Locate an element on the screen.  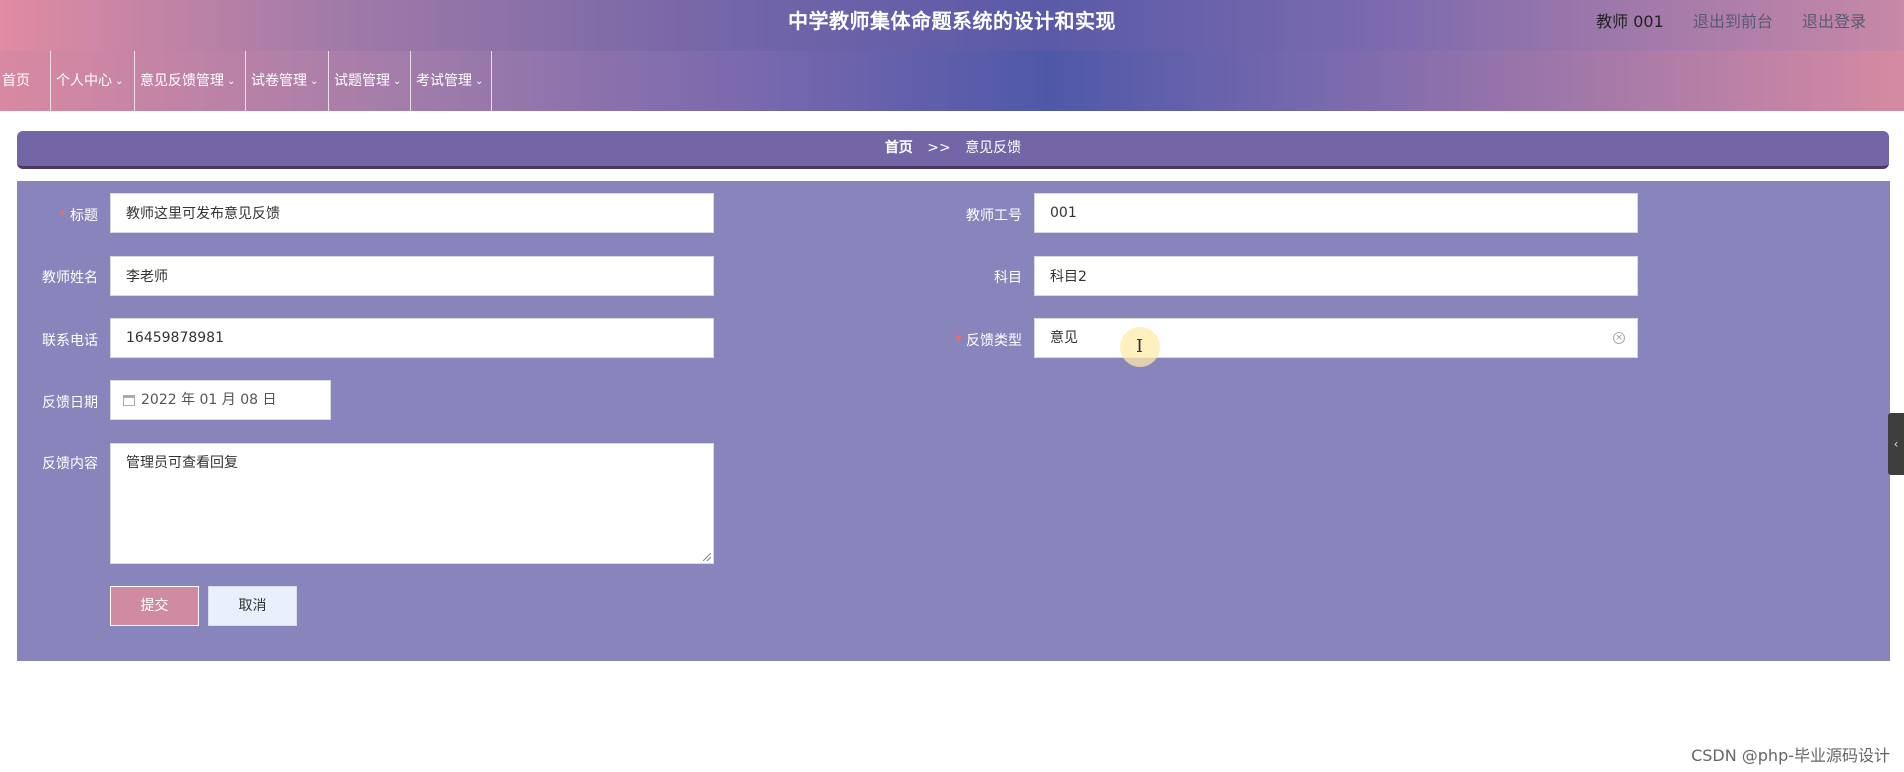
nav-item-feedback-management: 意见反馈管理 ⌄ is located at coordinates (189, 81).